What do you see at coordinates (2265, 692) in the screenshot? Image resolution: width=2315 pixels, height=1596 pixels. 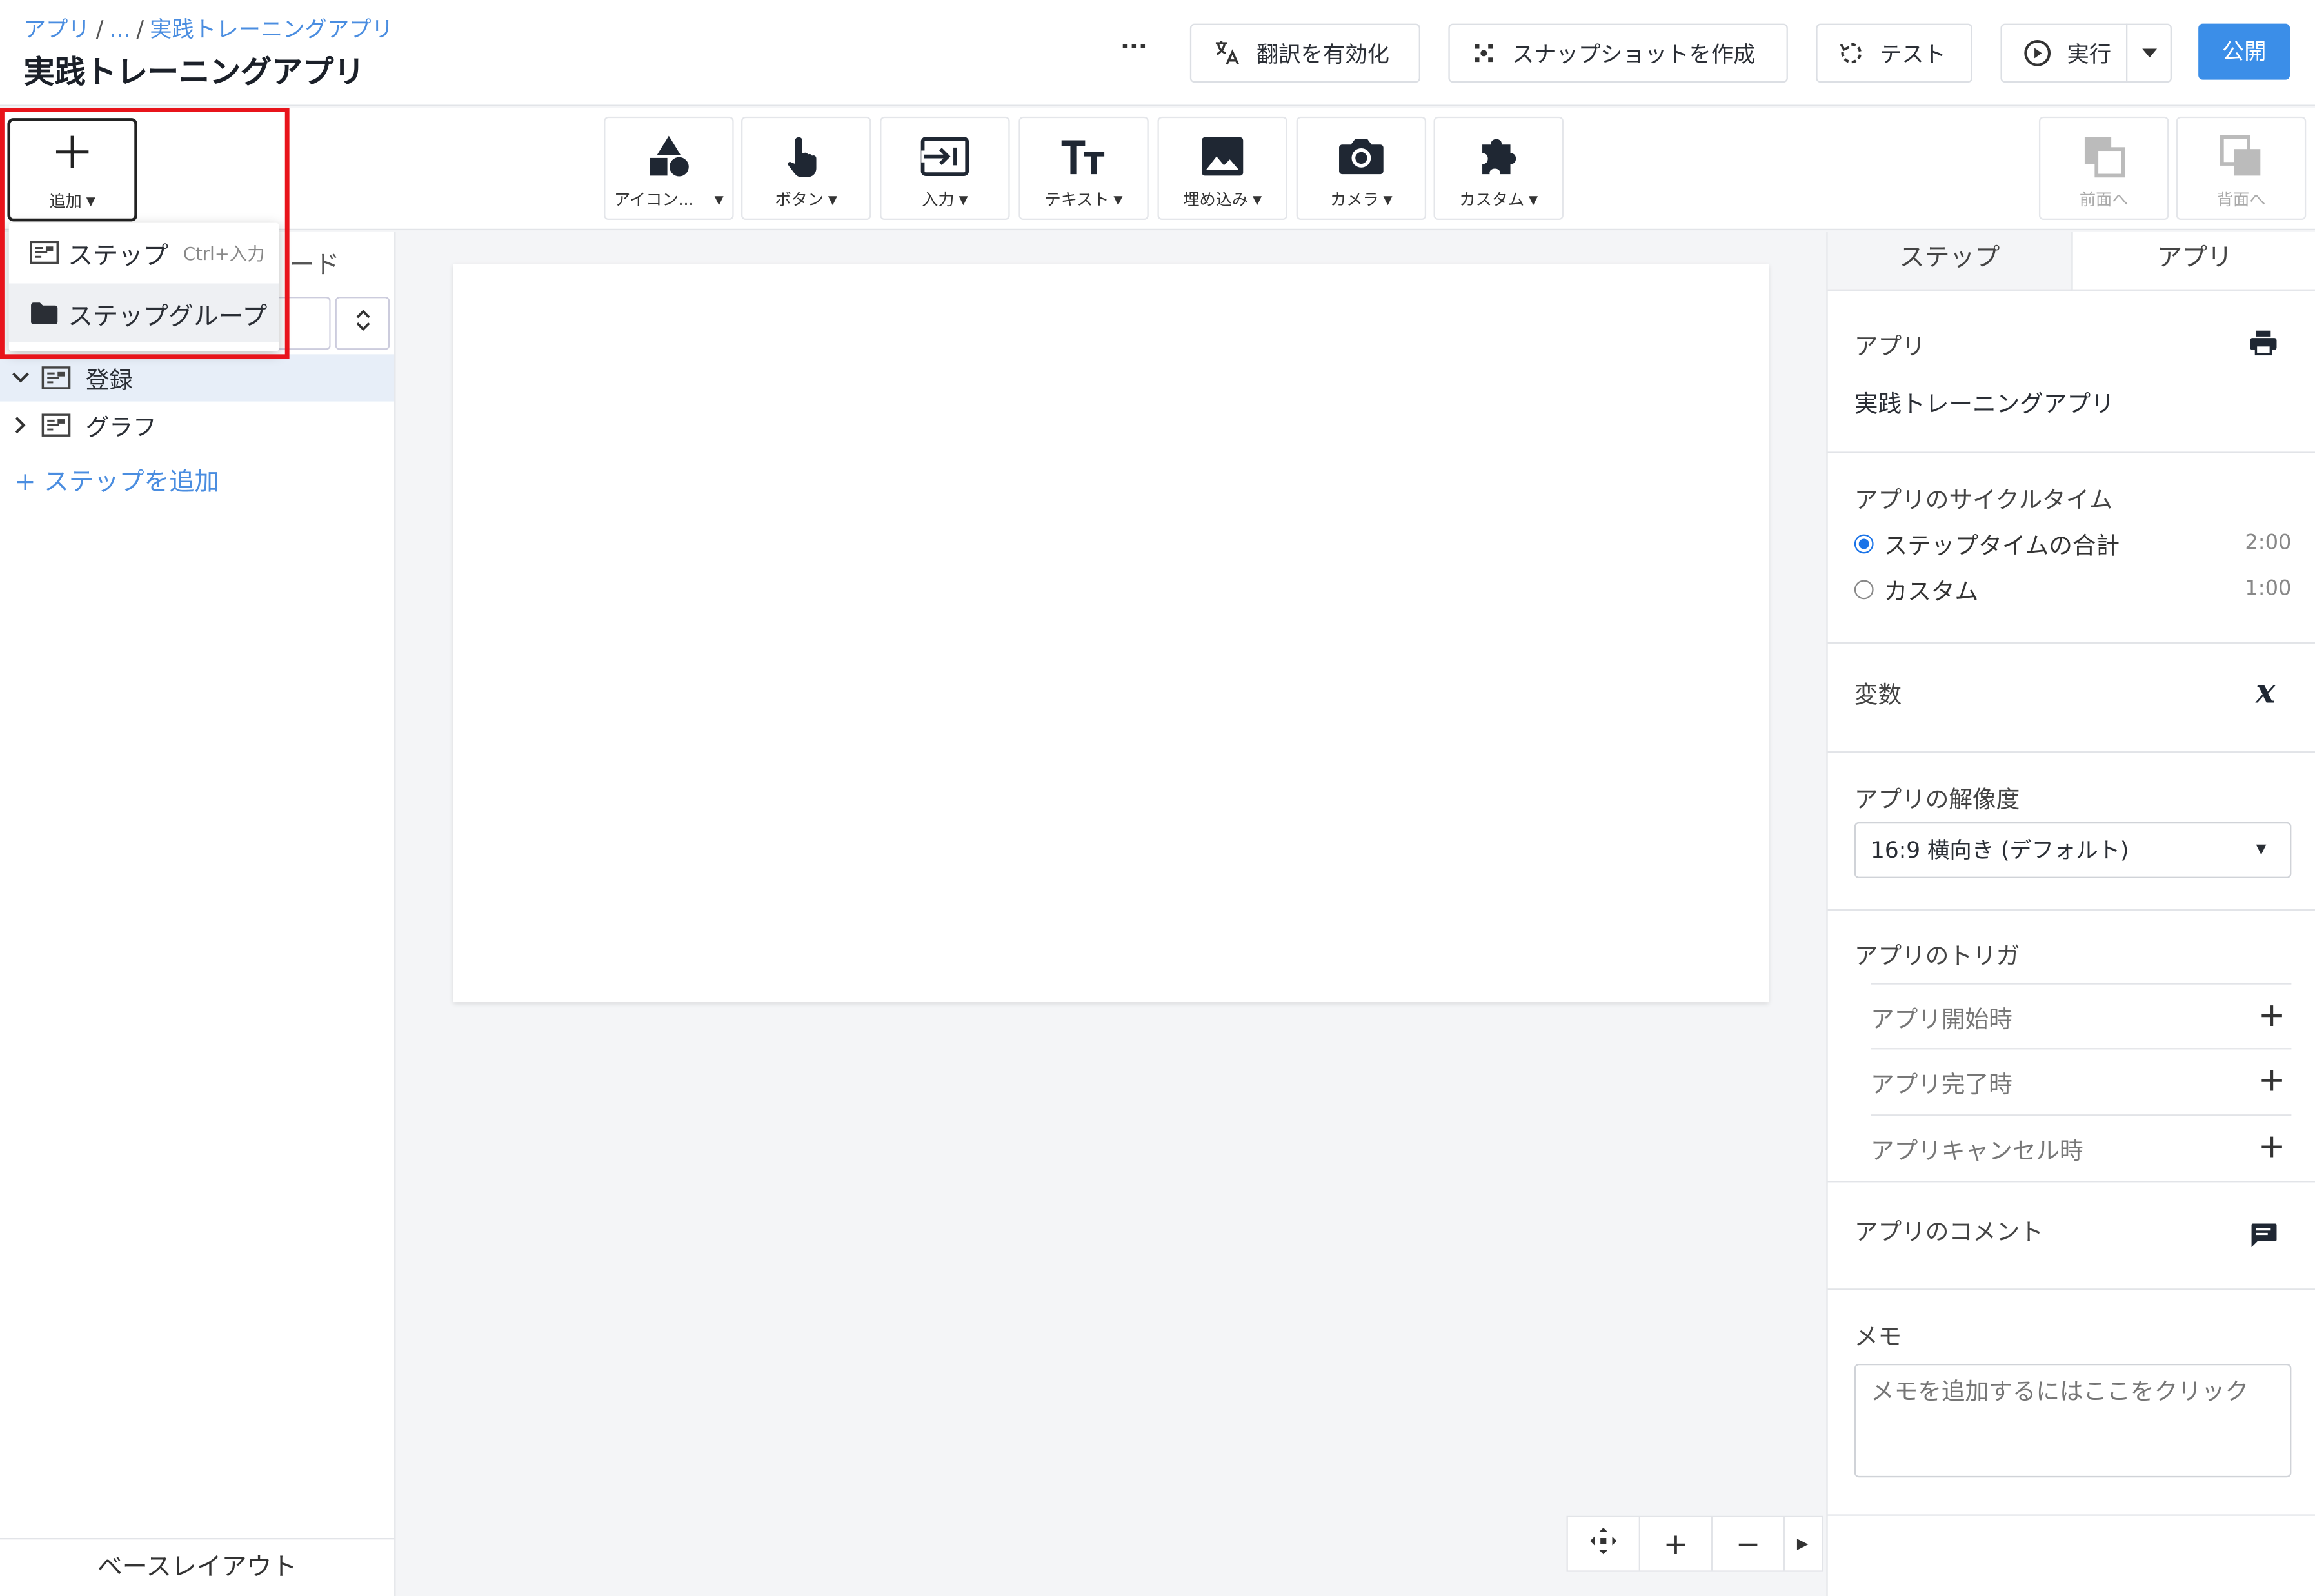 I see `variable-x-icon: x` at bounding box center [2265, 692].